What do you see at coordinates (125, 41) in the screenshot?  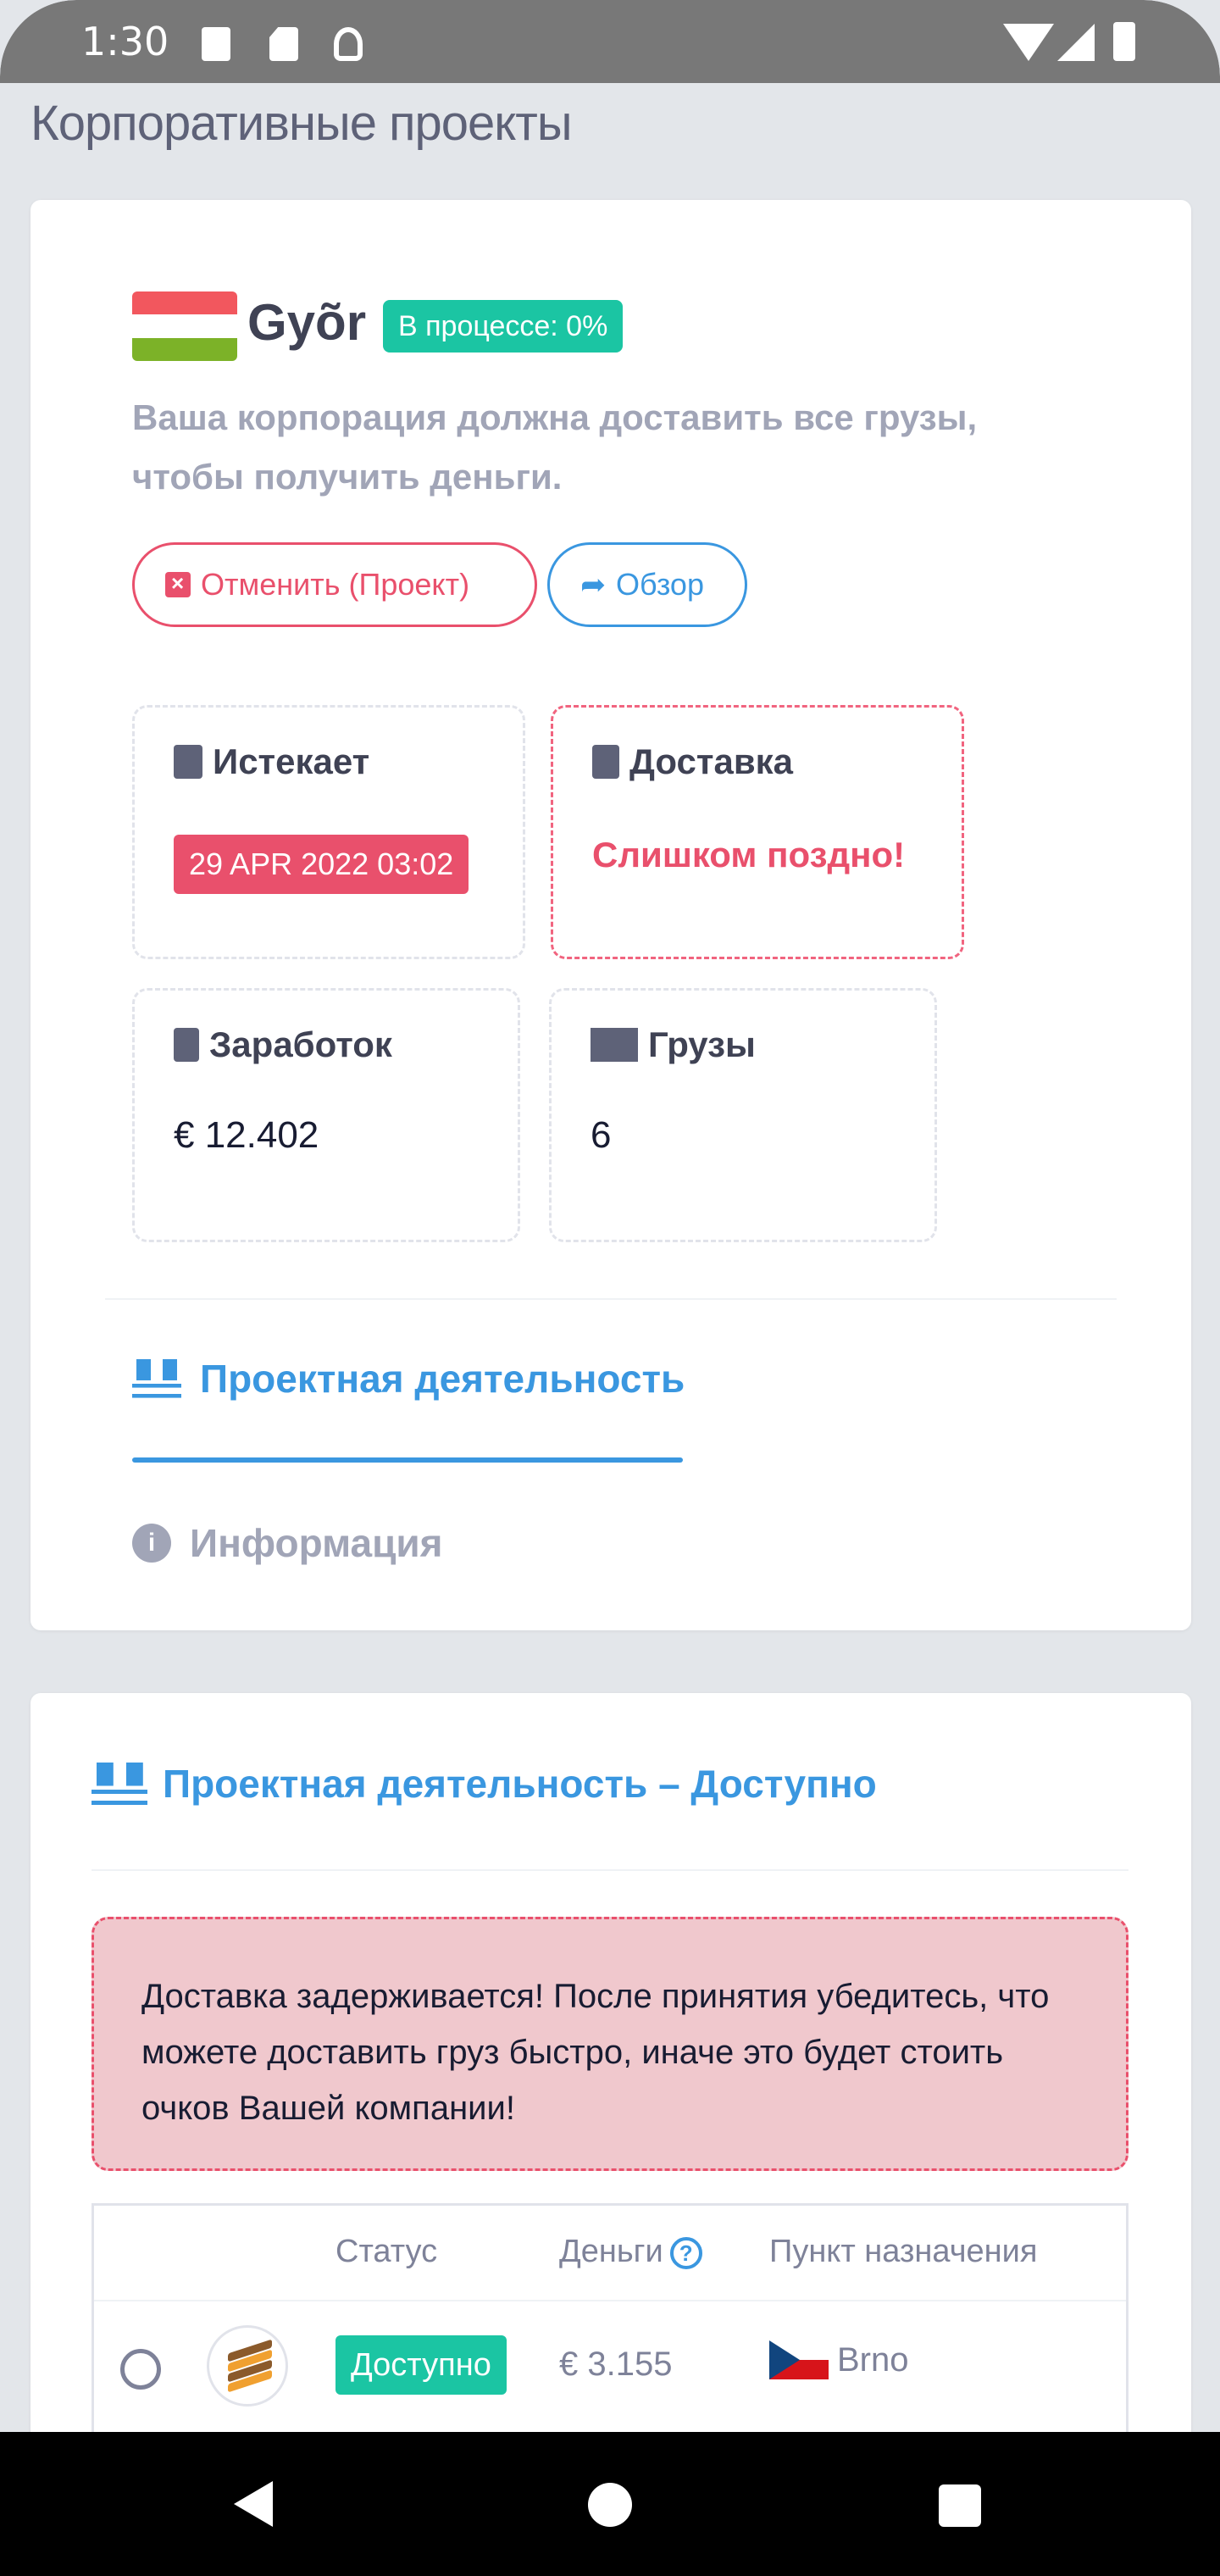 I see `status-time: 1:30` at bounding box center [125, 41].